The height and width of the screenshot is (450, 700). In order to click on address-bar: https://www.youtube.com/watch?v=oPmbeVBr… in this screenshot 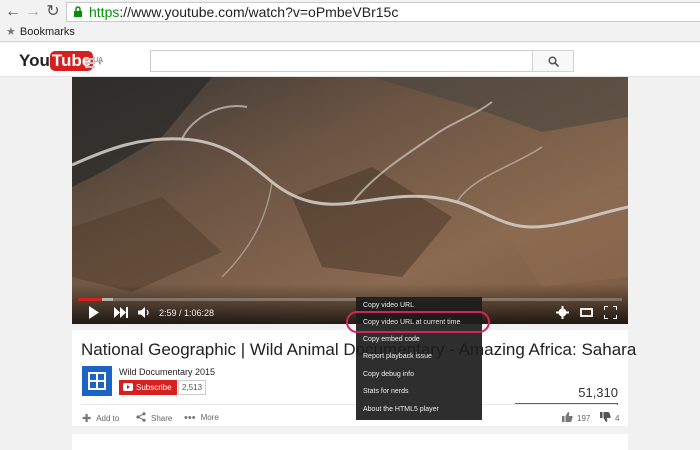, I will do `click(383, 12)`.